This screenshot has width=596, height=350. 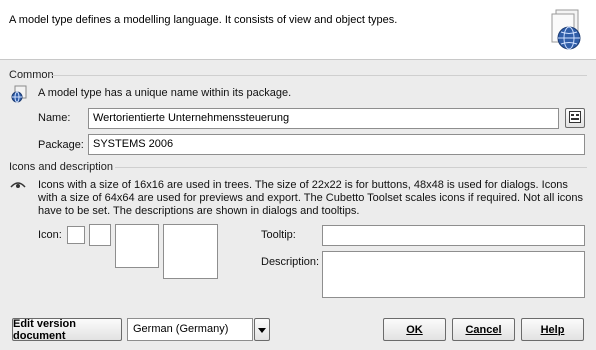 What do you see at coordinates (100, 235) in the screenshot?
I see `icon-22-slot` at bounding box center [100, 235].